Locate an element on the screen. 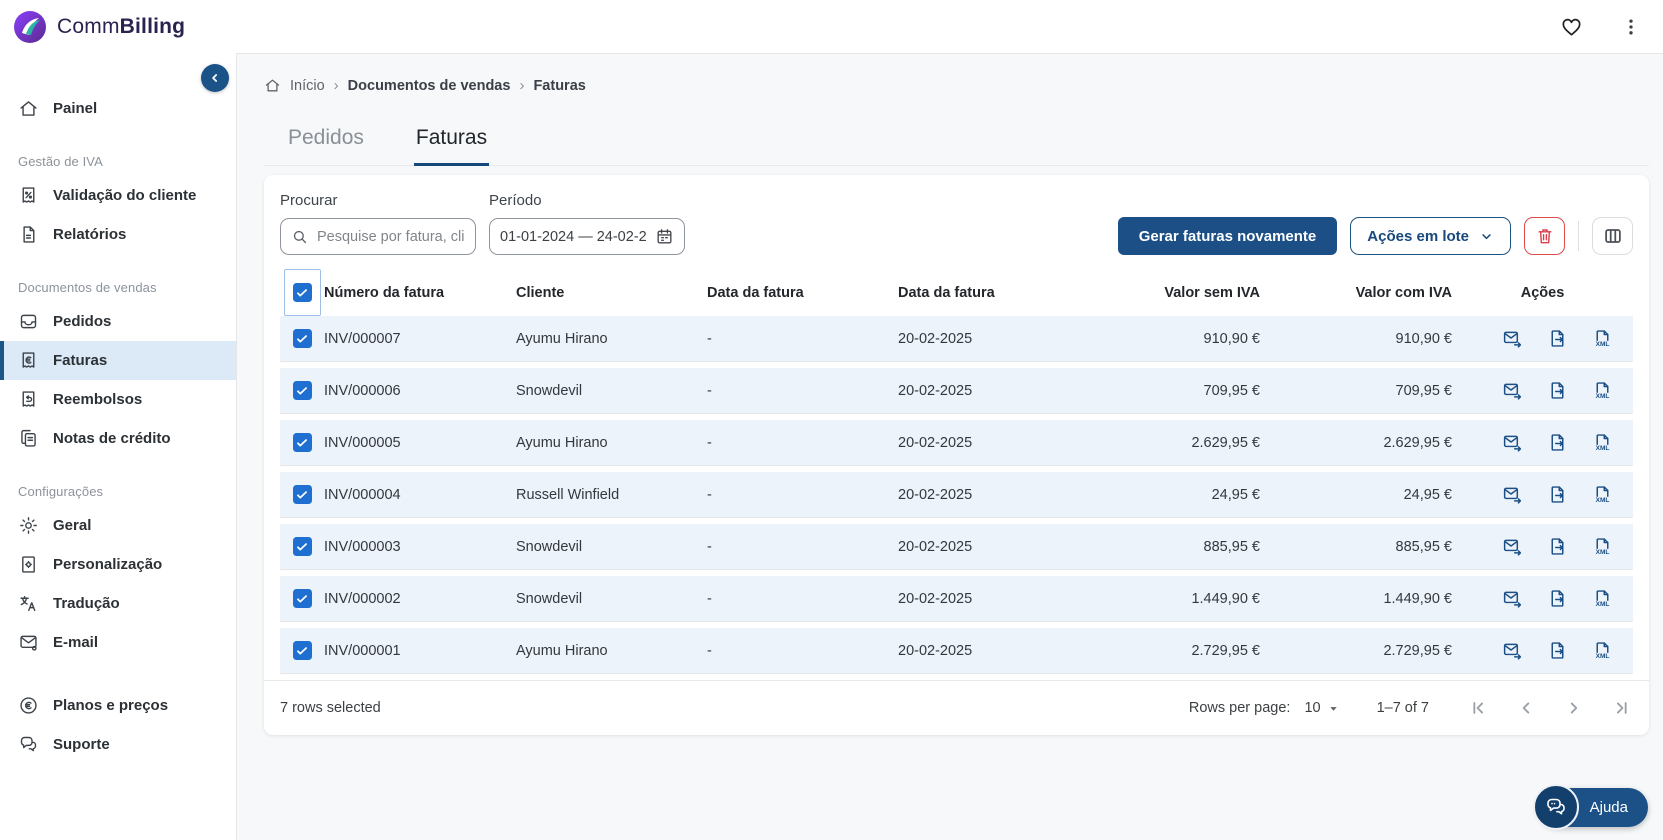  help-button: Ajuda is located at coordinates (1590, 807).